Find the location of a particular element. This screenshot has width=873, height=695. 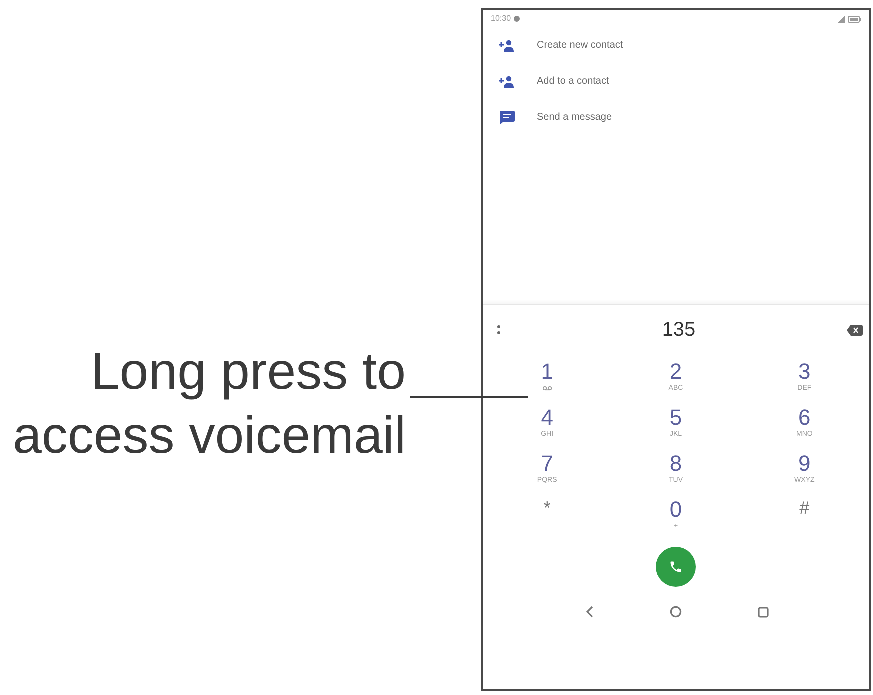

dial-key: # is located at coordinates (805, 508).